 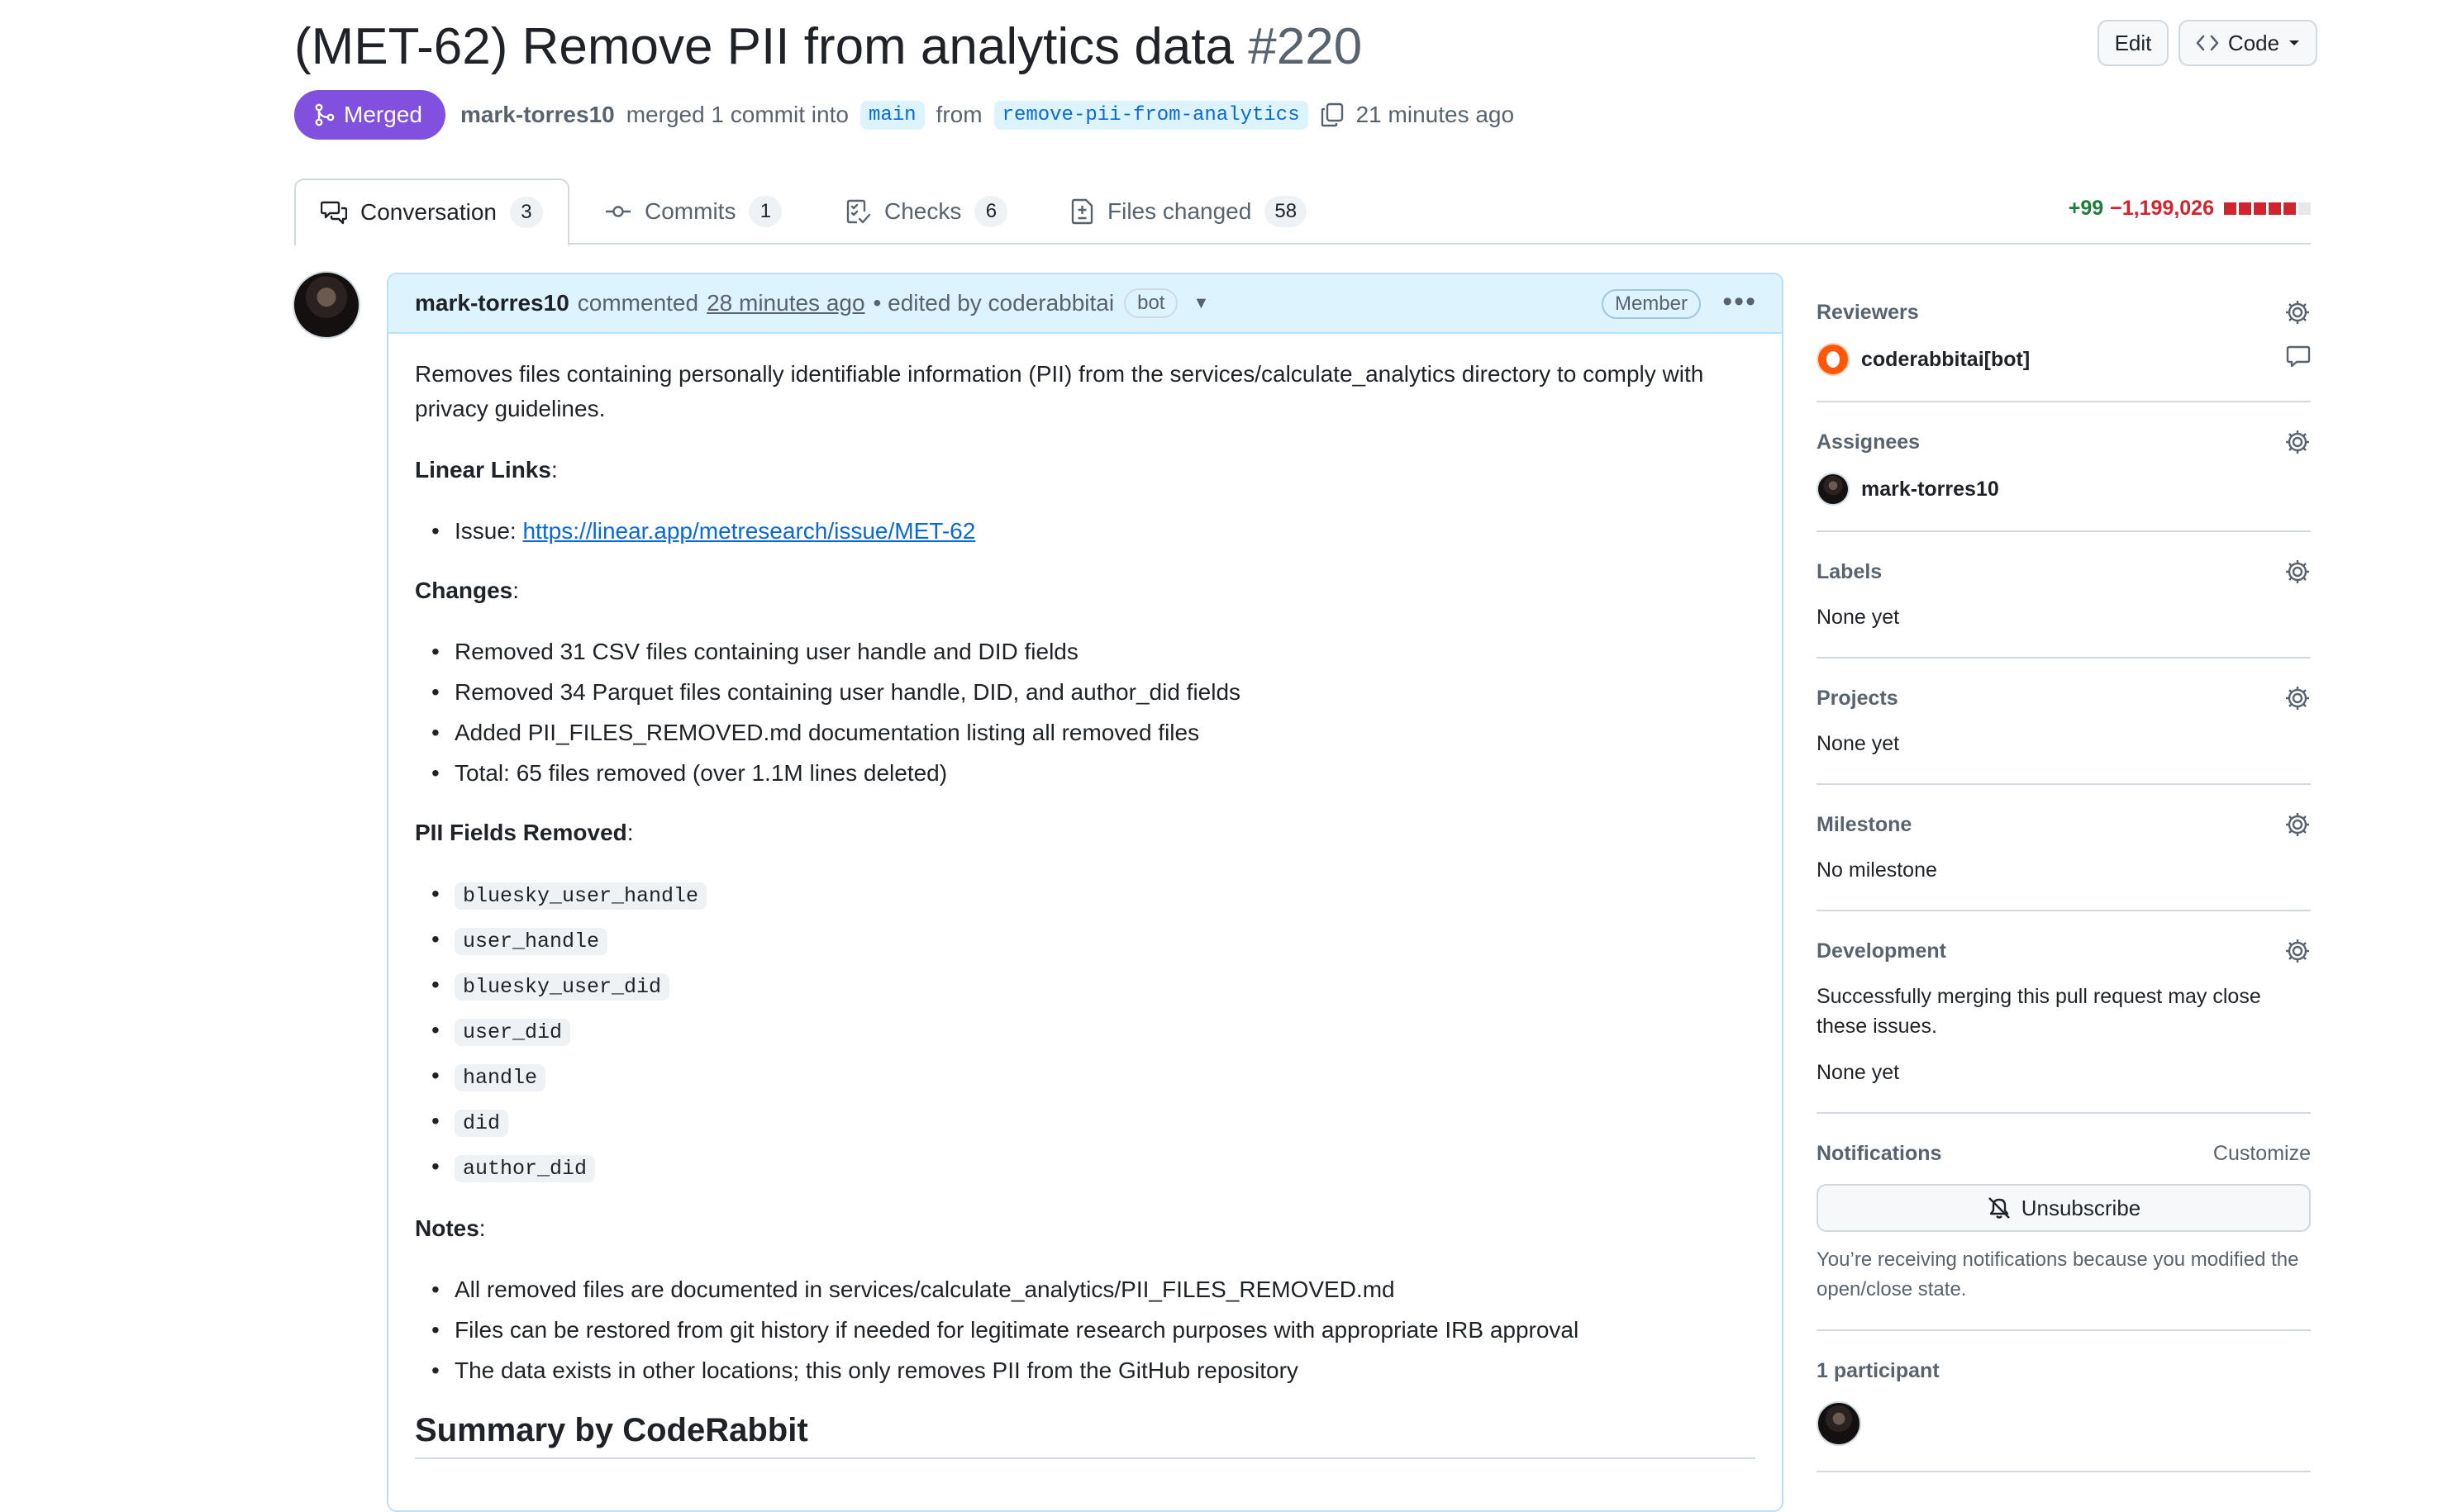 I want to click on unsubscribe-label: Unsubscribe, so click(x=2081, y=1207).